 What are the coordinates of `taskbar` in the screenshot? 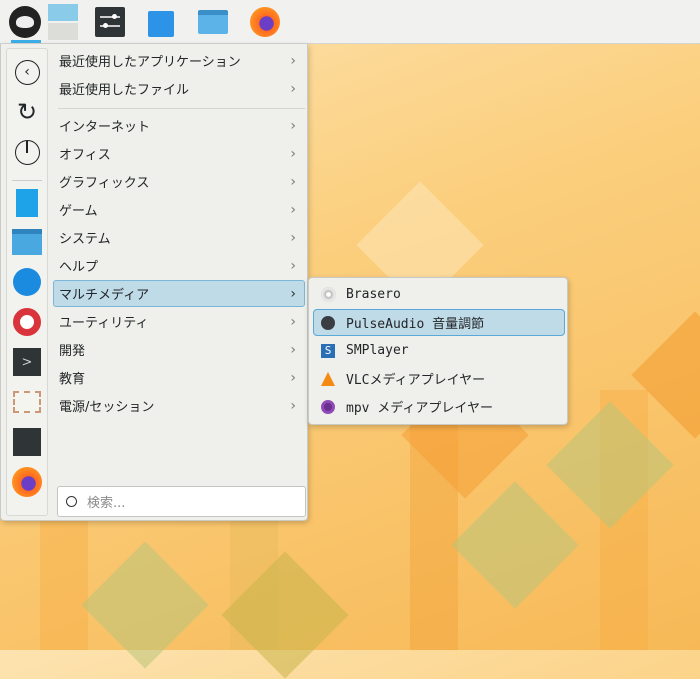 It's located at (350, 22).